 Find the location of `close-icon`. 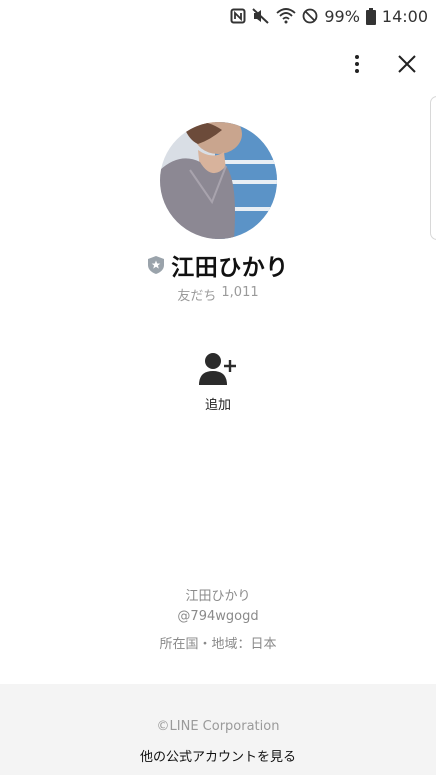

close-icon is located at coordinates (407, 64).